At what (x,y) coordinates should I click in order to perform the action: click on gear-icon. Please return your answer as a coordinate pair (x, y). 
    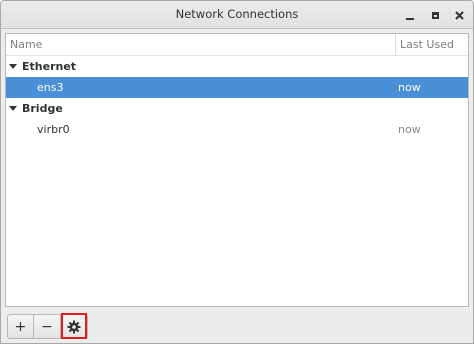
    Looking at the image, I should click on (74, 326).